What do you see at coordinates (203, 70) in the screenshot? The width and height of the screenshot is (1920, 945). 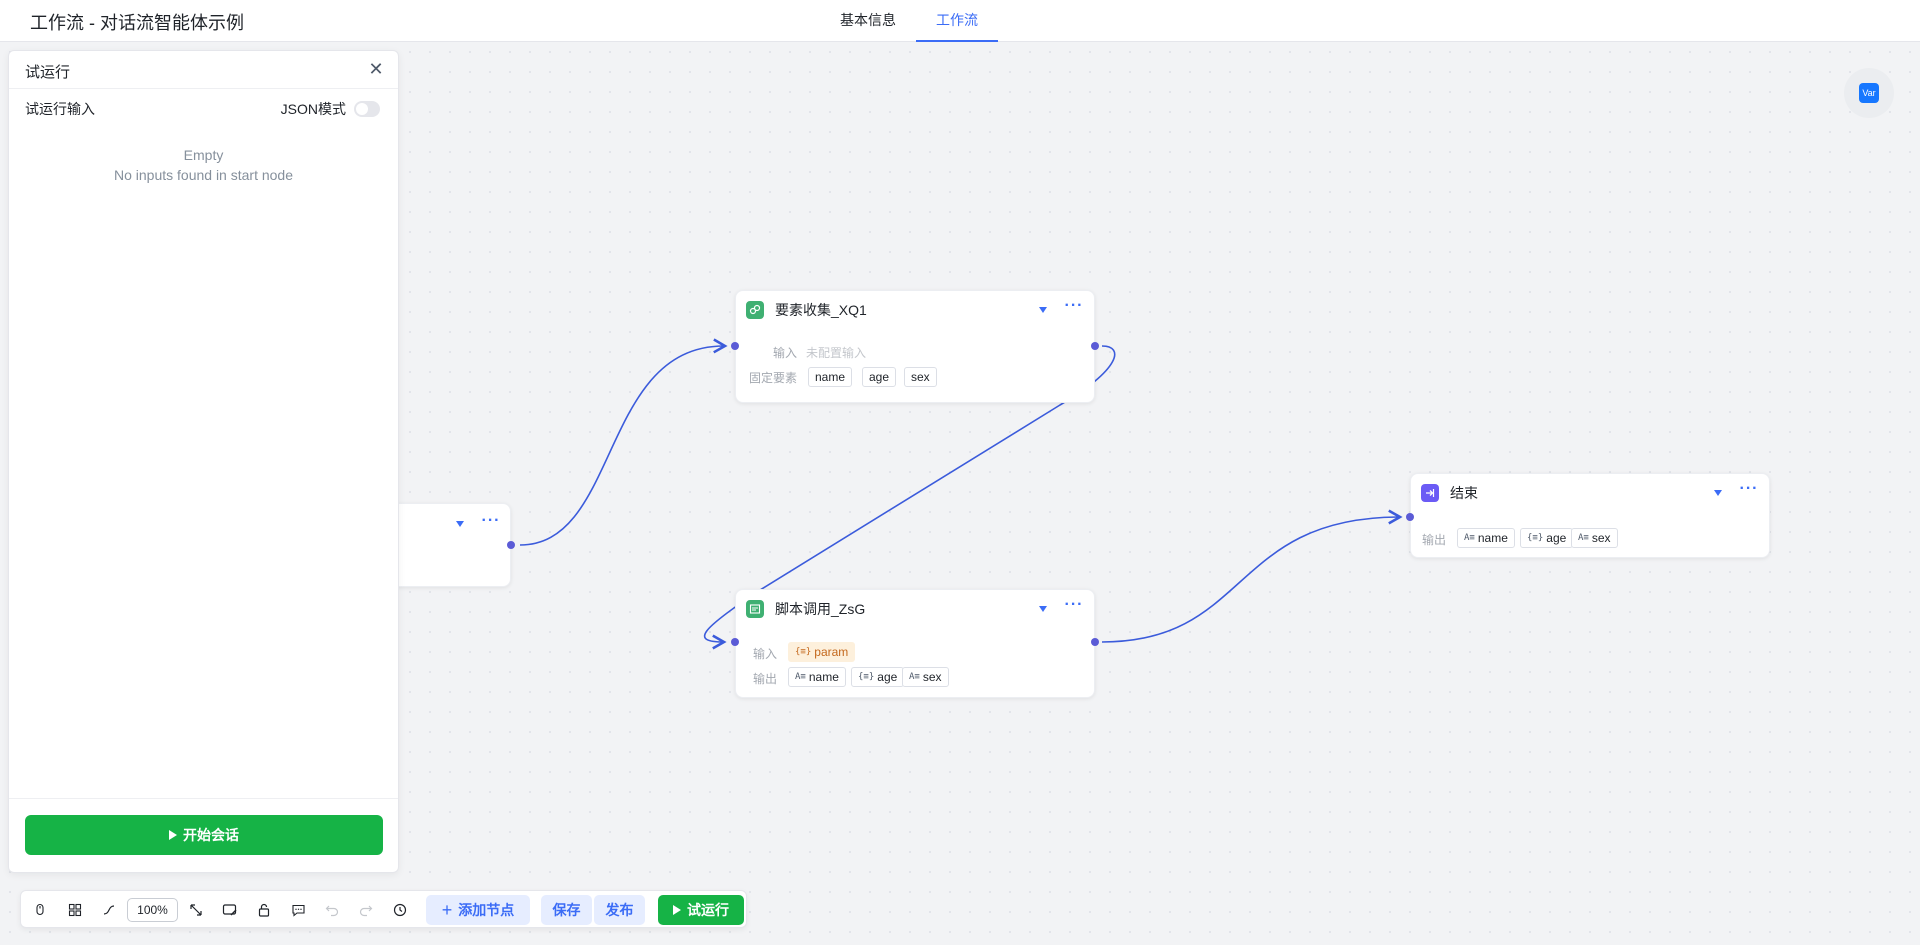 I see `panel-header: 试运行 ✕` at bounding box center [203, 70].